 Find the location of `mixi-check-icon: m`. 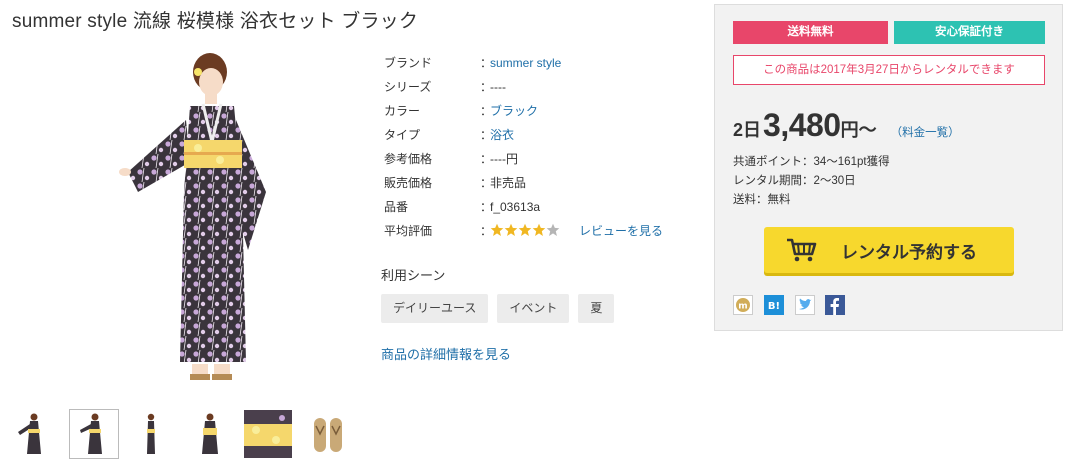

mixi-check-icon: m is located at coordinates (743, 305).